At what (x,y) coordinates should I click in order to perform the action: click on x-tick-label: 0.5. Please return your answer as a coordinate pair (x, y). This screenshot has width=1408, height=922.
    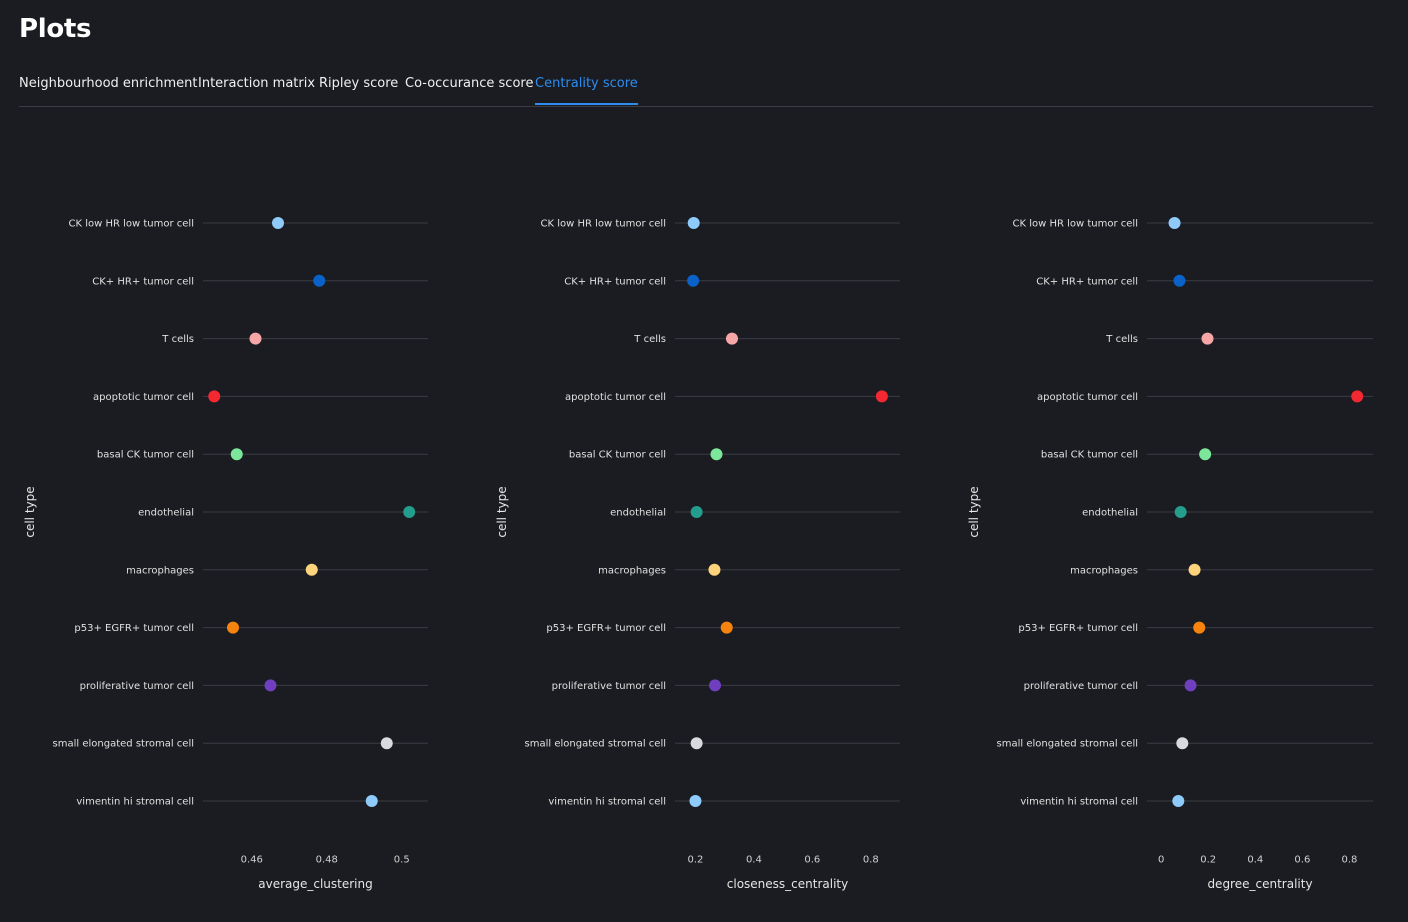
    Looking at the image, I should click on (402, 860).